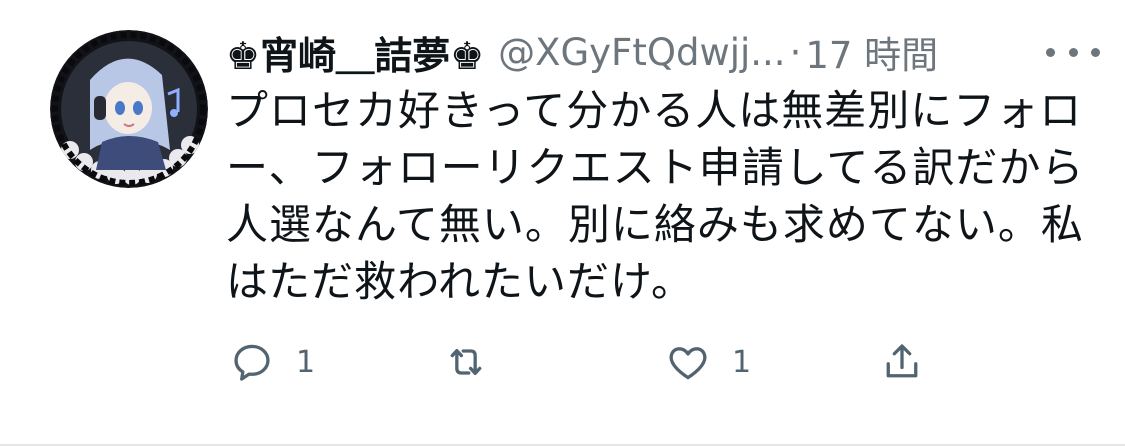  What do you see at coordinates (306, 362) in the screenshot?
I see `reply-count: 1` at bounding box center [306, 362].